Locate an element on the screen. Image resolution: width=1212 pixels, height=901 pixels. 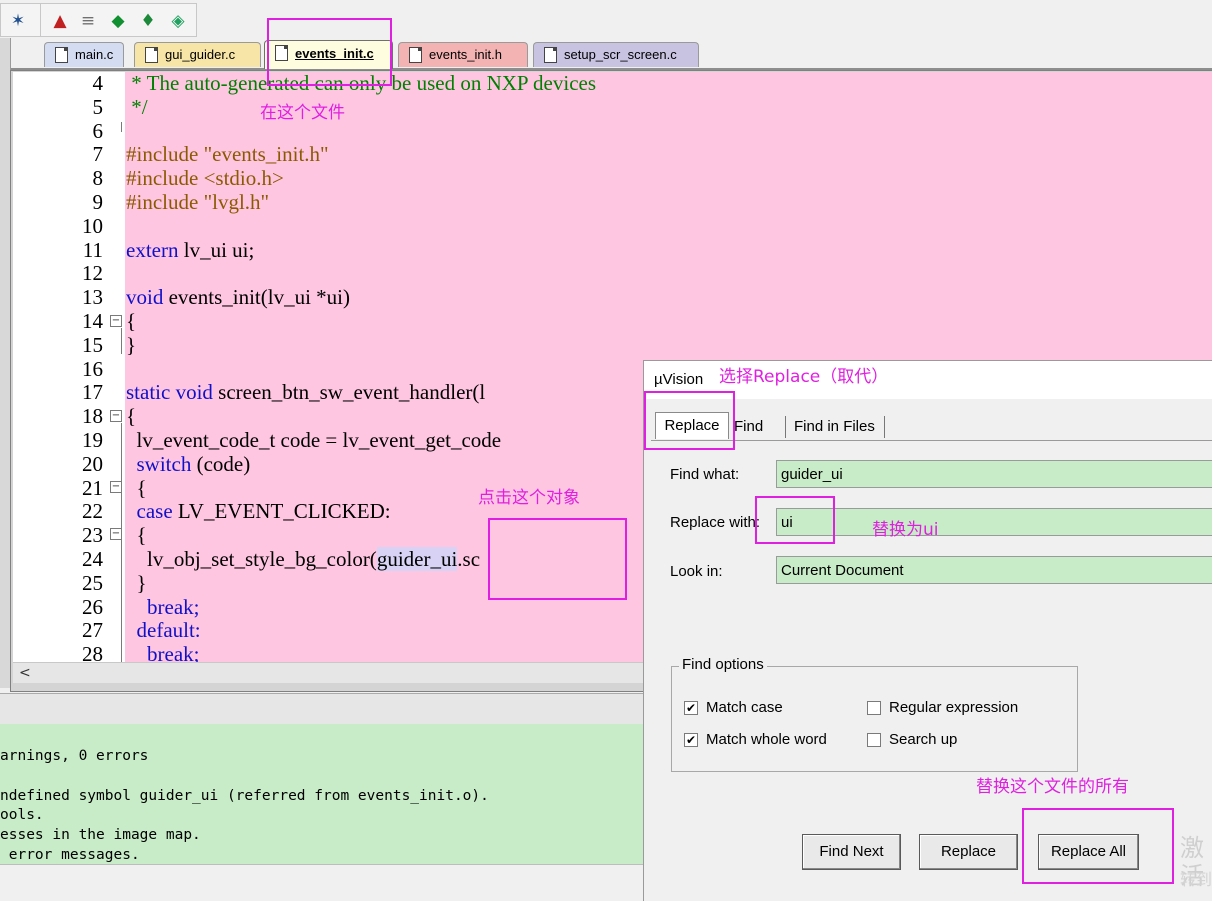
line-number: 6 is located at coordinates (98, 130).